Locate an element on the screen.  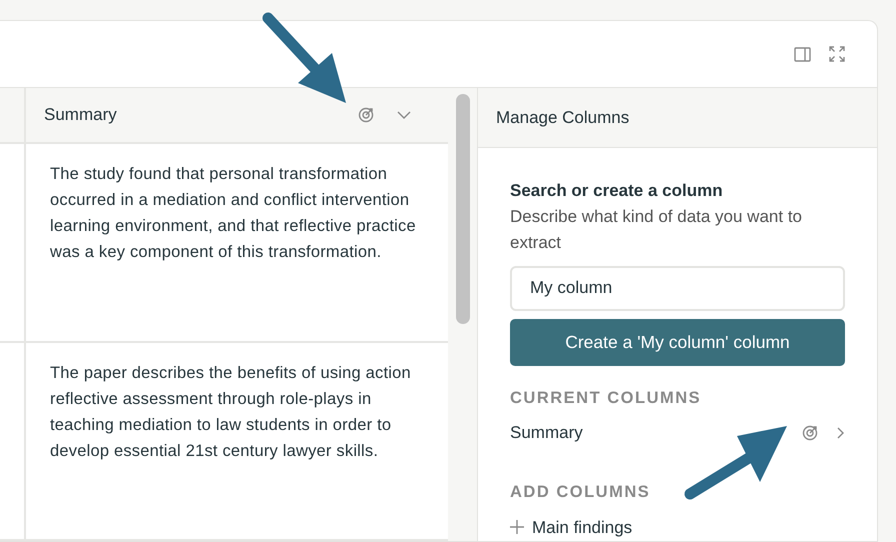
chevron-down-icon is located at coordinates (404, 115).